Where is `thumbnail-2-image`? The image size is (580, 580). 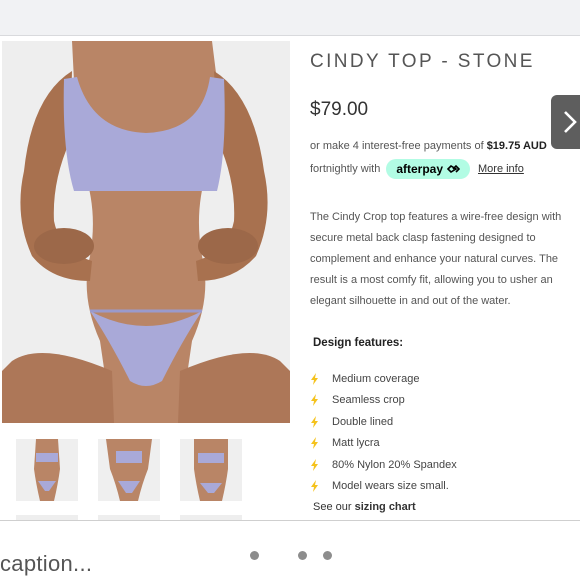
thumbnail-2-image is located at coordinates (129, 470).